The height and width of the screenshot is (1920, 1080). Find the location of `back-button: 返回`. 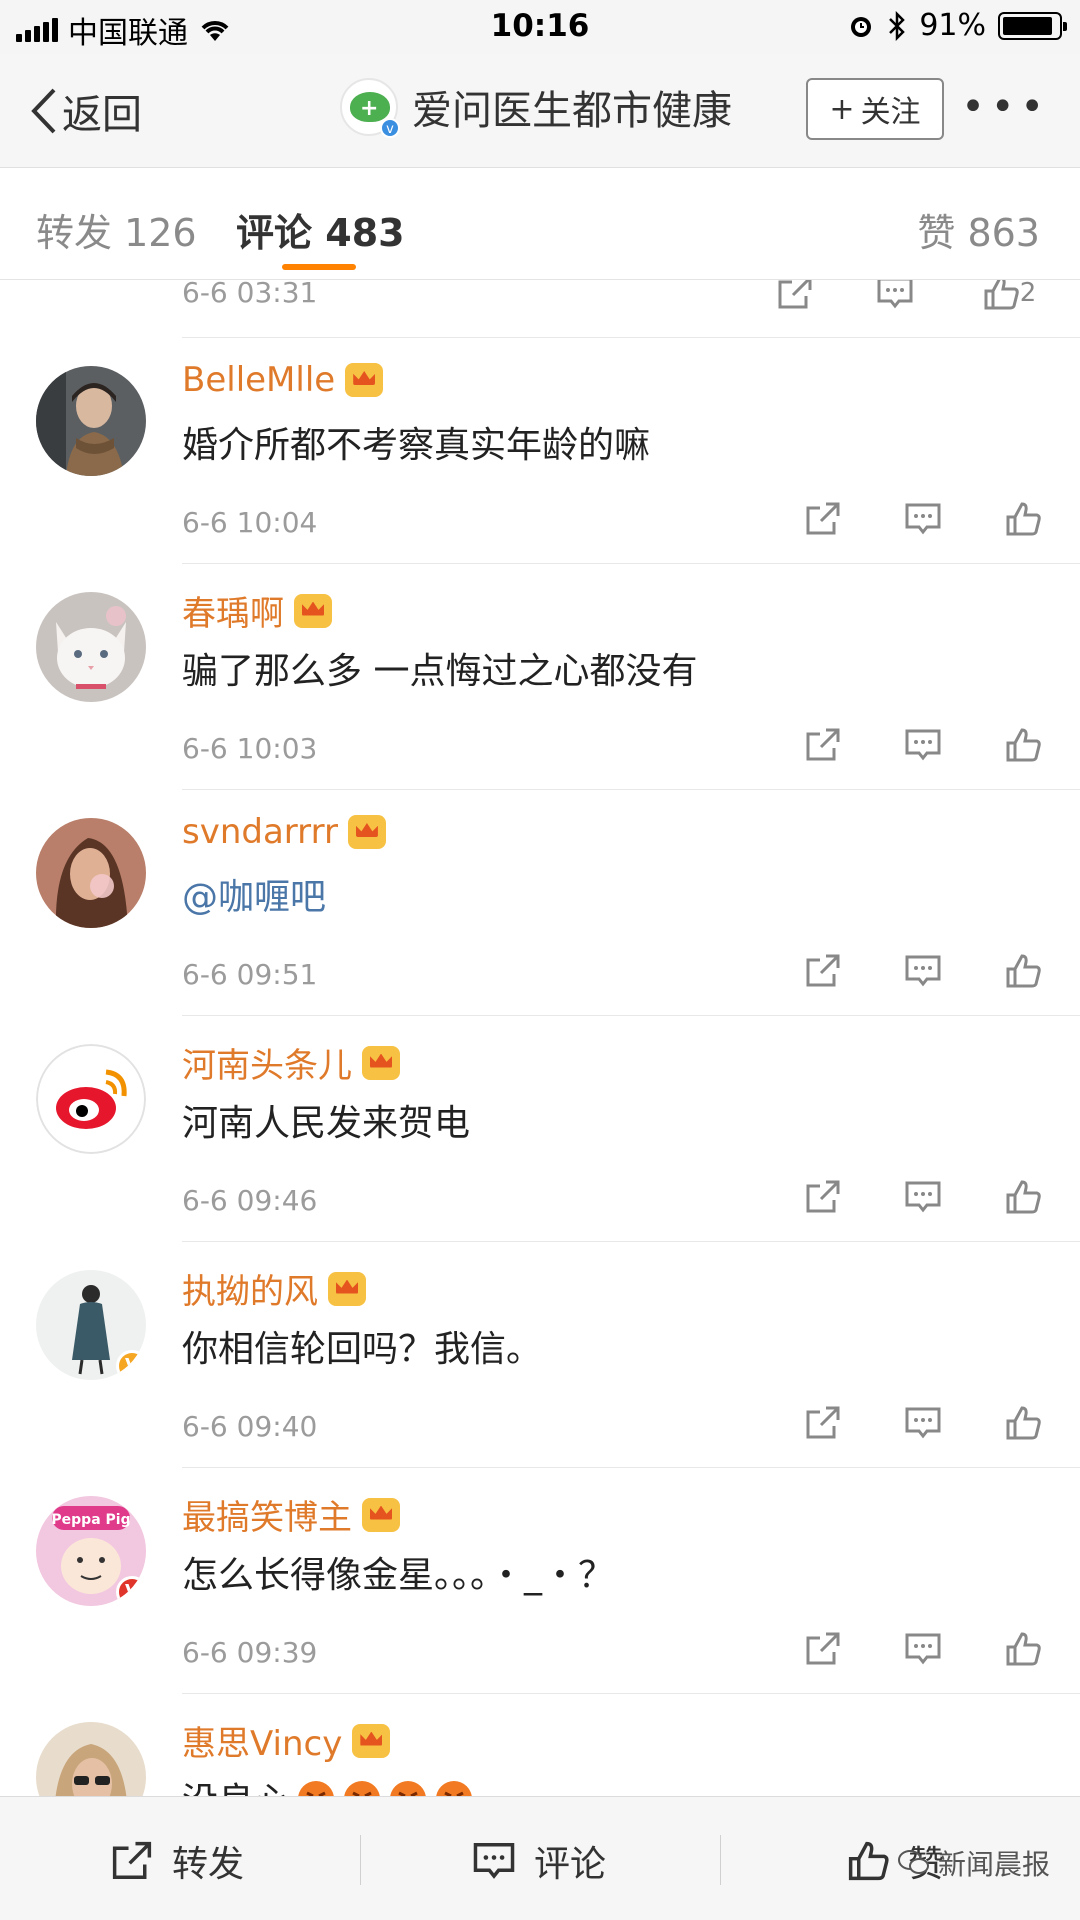

back-button: 返回 is located at coordinates (85, 111).